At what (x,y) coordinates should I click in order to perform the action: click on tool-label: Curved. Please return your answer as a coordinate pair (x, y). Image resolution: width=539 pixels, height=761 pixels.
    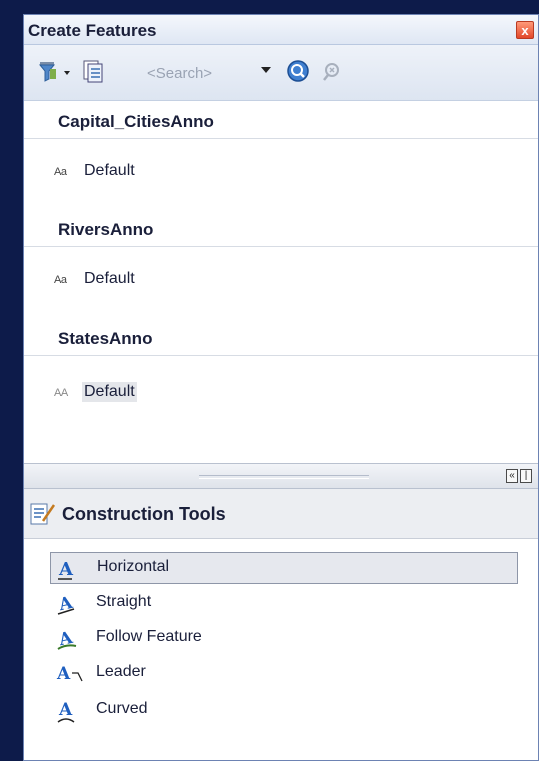
    Looking at the image, I should click on (122, 708).